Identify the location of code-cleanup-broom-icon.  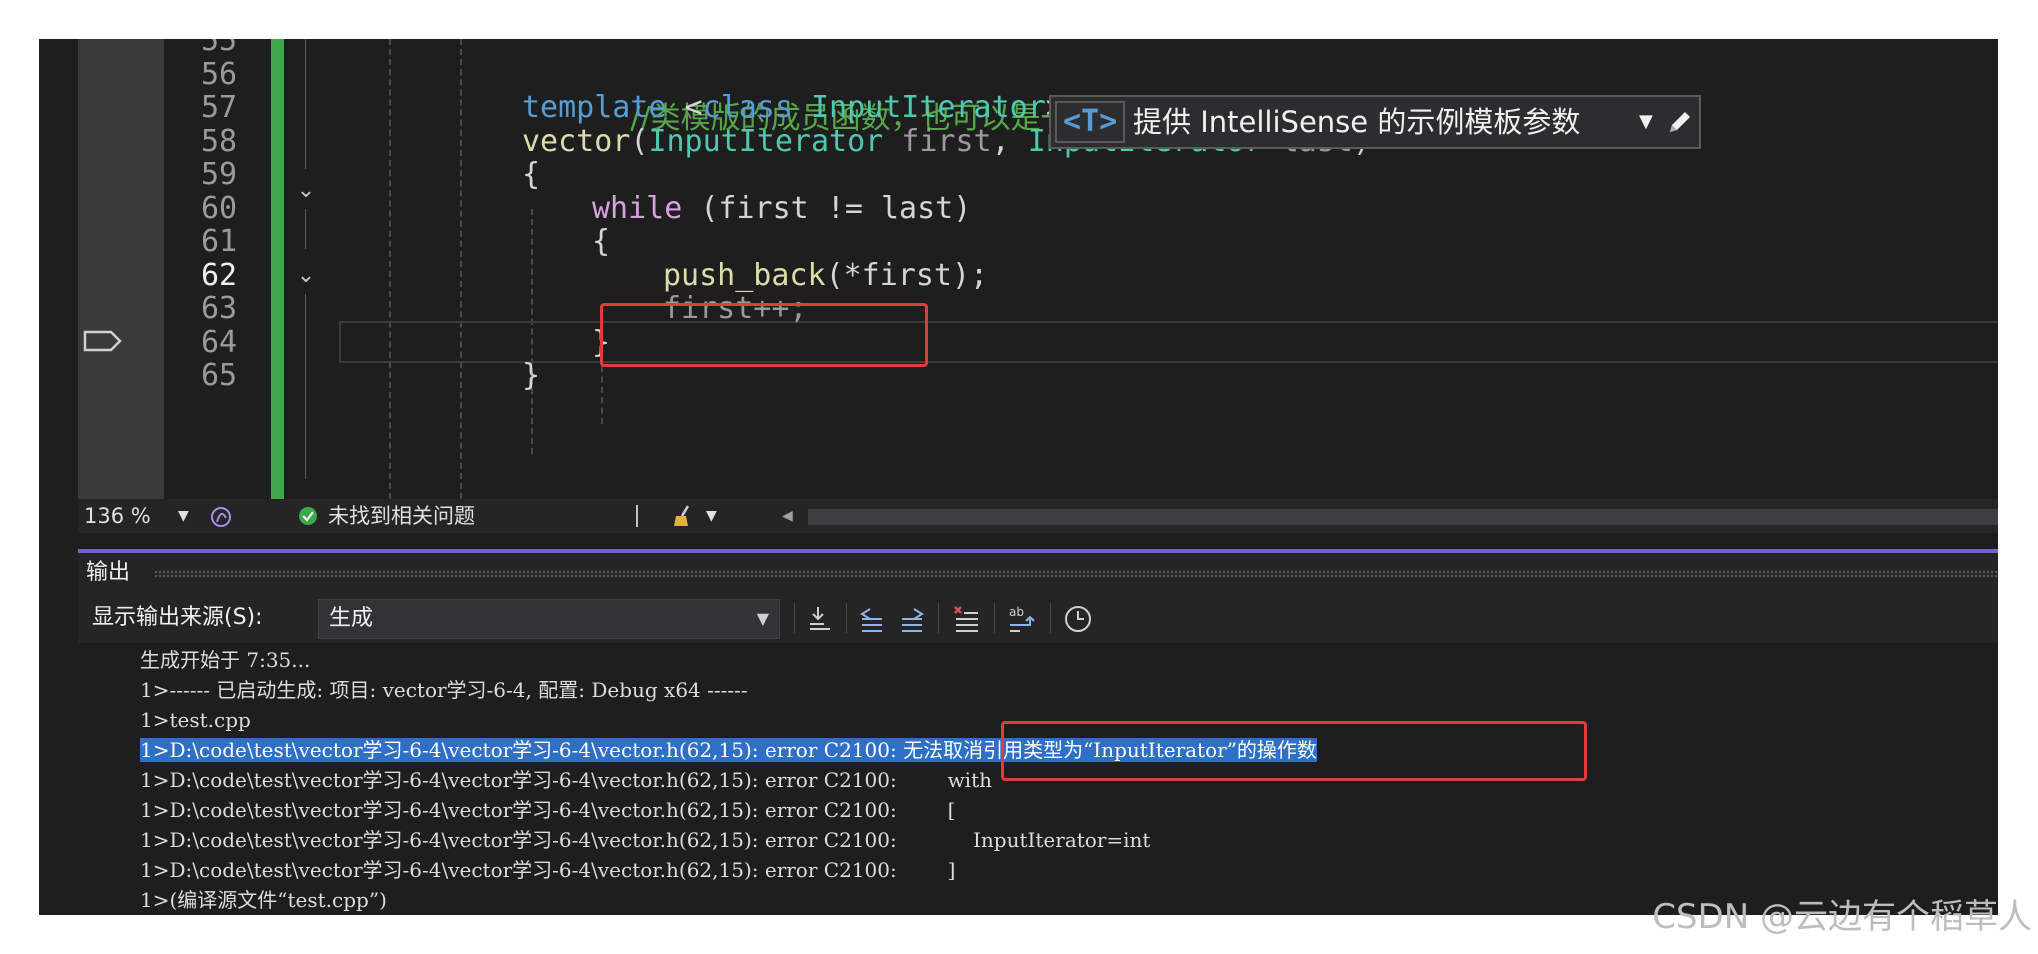
(685, 516).